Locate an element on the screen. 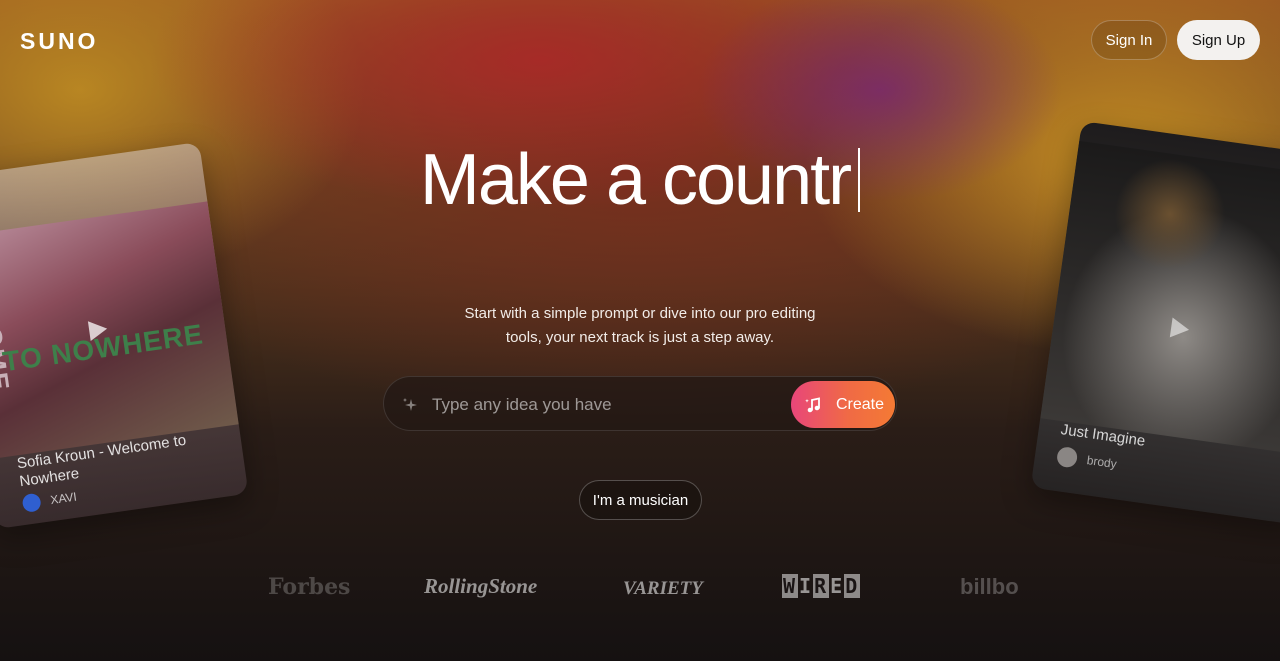  sparkle-icon is located at coordinates (410, 404).